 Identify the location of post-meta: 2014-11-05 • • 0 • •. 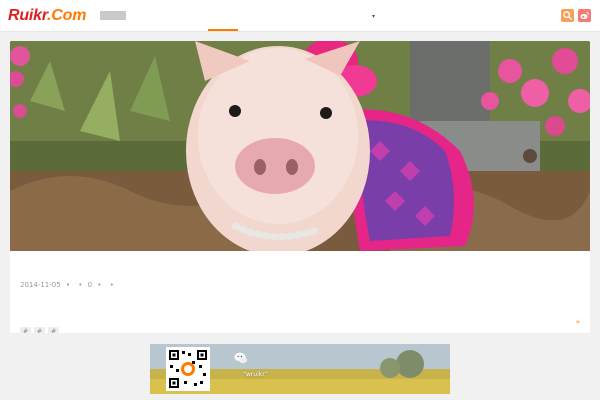
(68, 285).